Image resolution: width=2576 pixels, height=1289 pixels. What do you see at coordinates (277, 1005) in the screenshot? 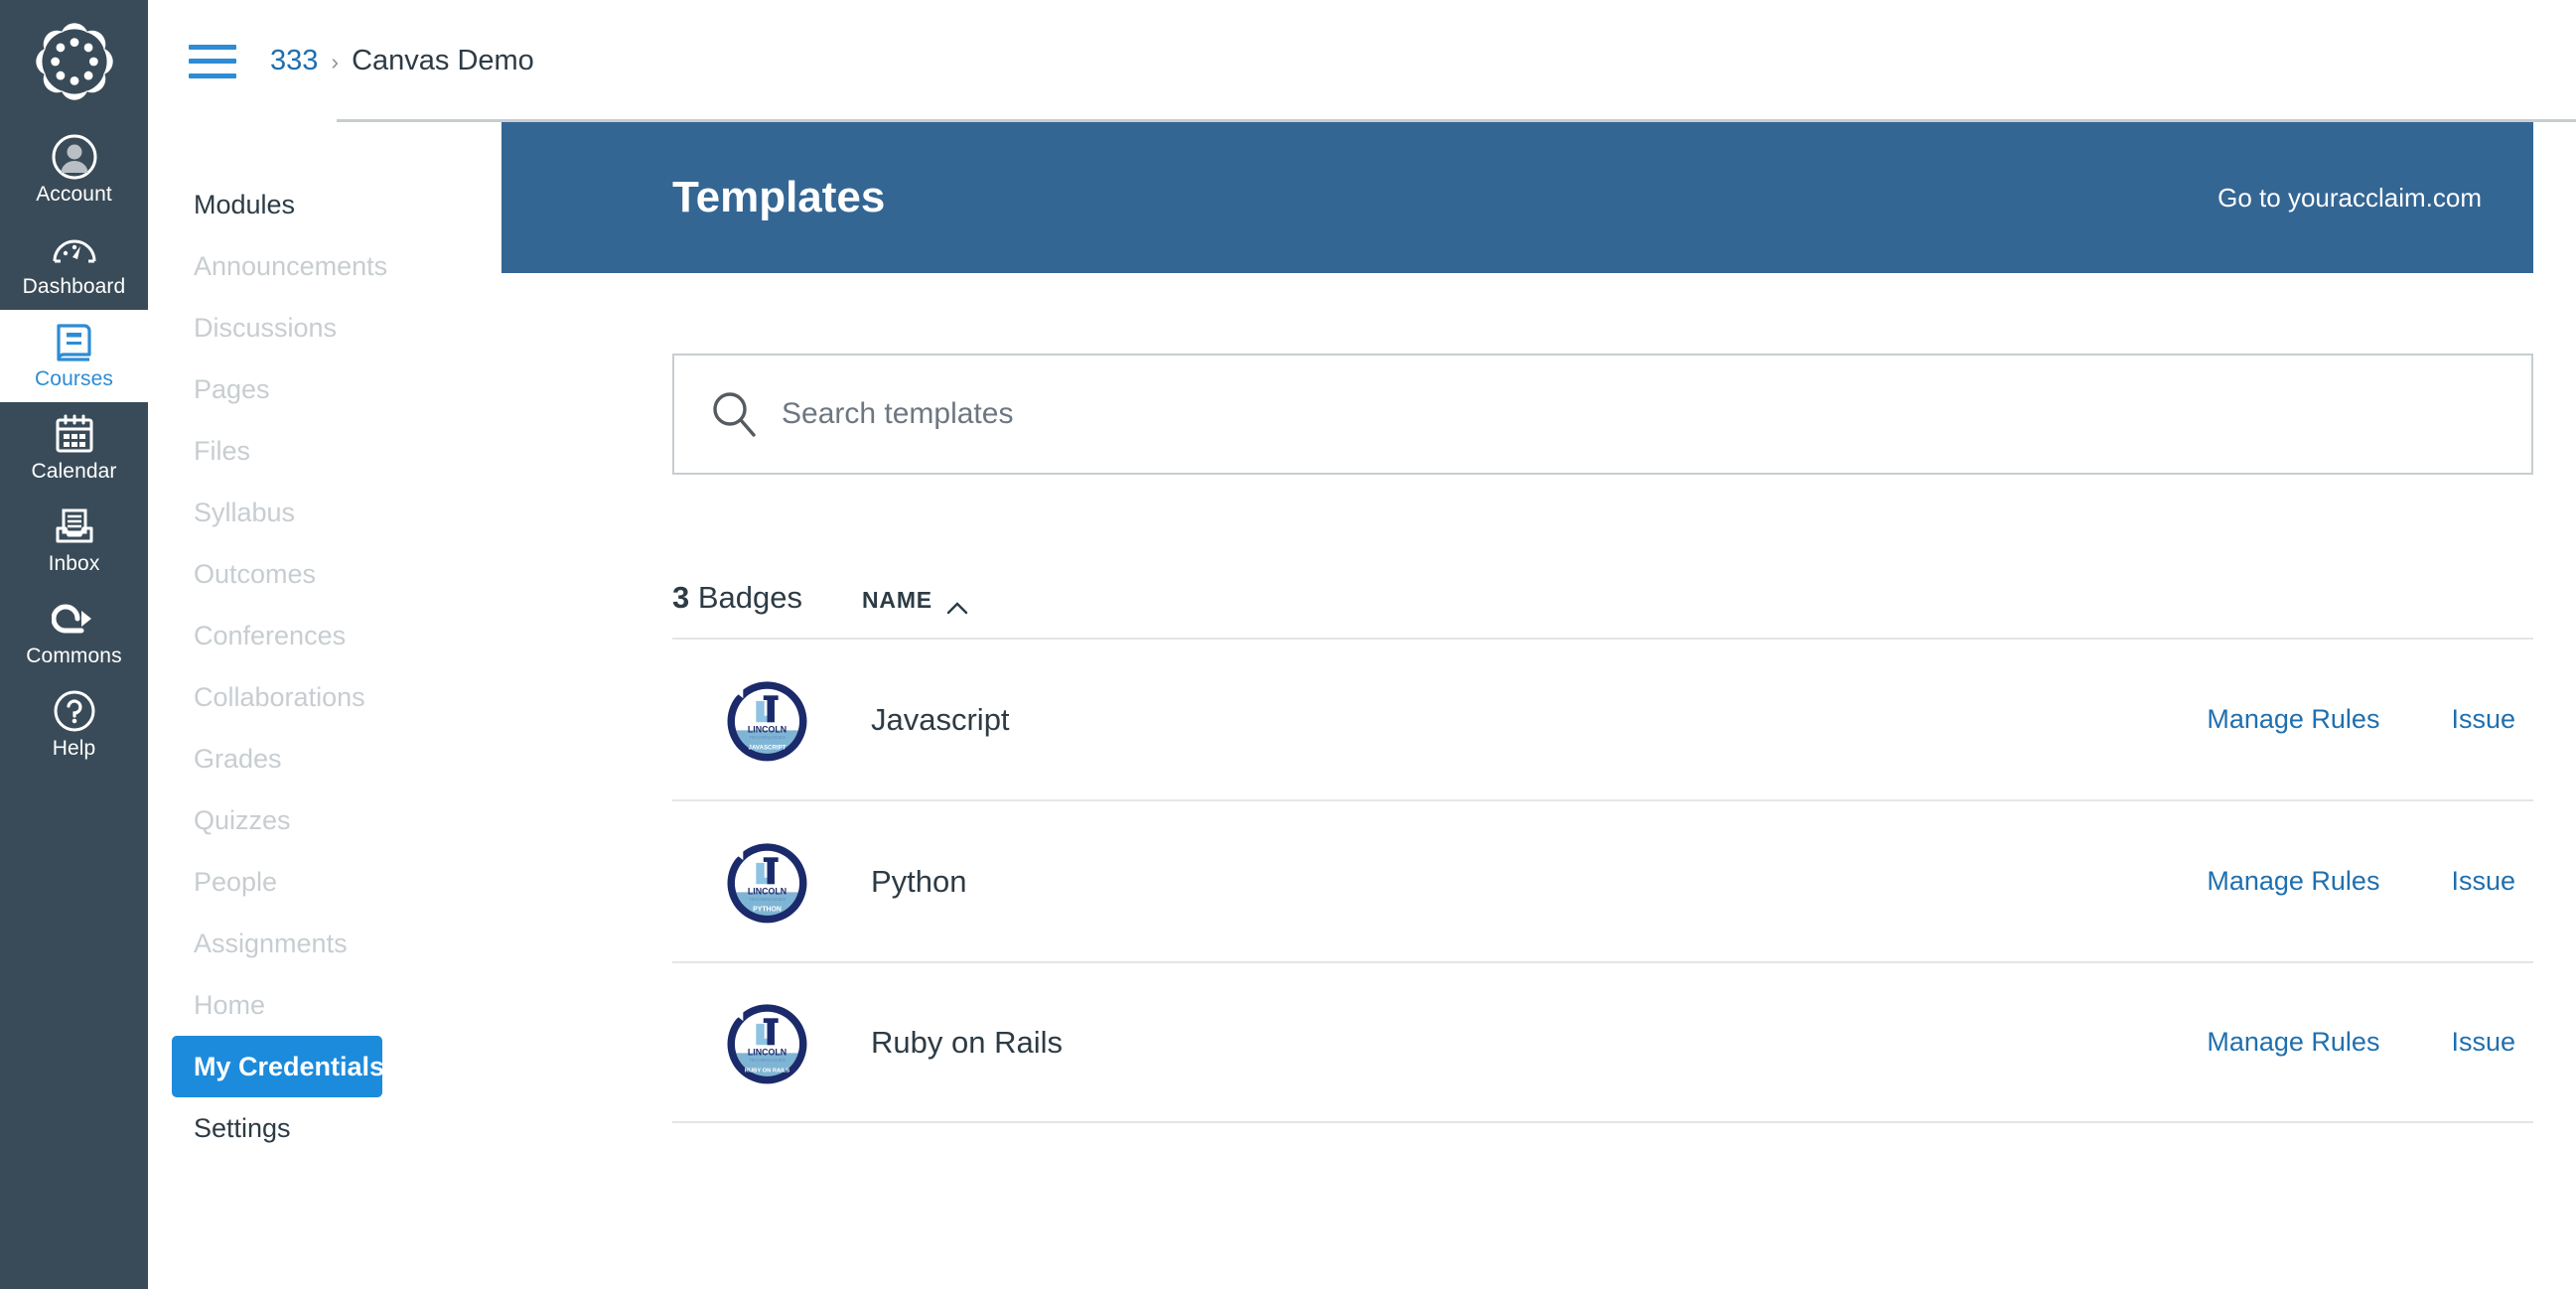
I see `course-nav-item-home: Home` at bounding box center [277, 1005].